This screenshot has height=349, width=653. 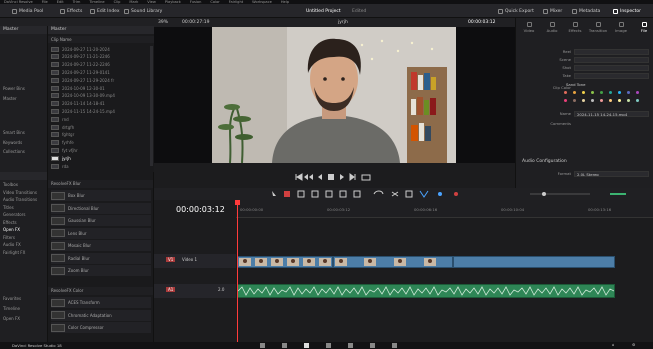 What do you see at coordinates (11, 308) in the screenshot?
I see `favorite-timeline: Timeline` at bounding box center [11, 308].